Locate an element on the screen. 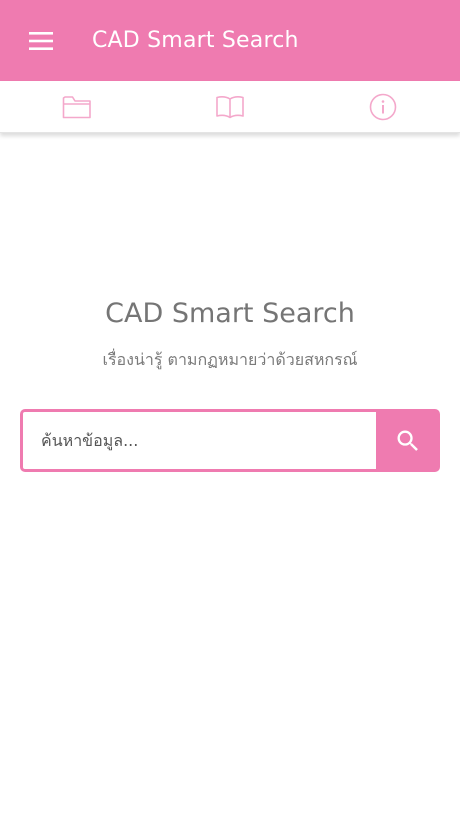 Image resolution: width=460 pixels, height=818 pixels. menu-button is located at coordinates (41, 40).